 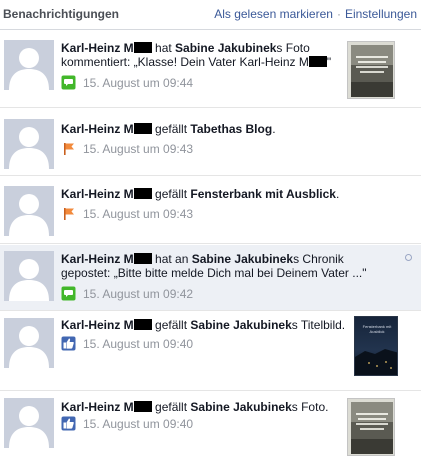 I want to click on settings-link: Einstellungen, so click(x=381, y=14).